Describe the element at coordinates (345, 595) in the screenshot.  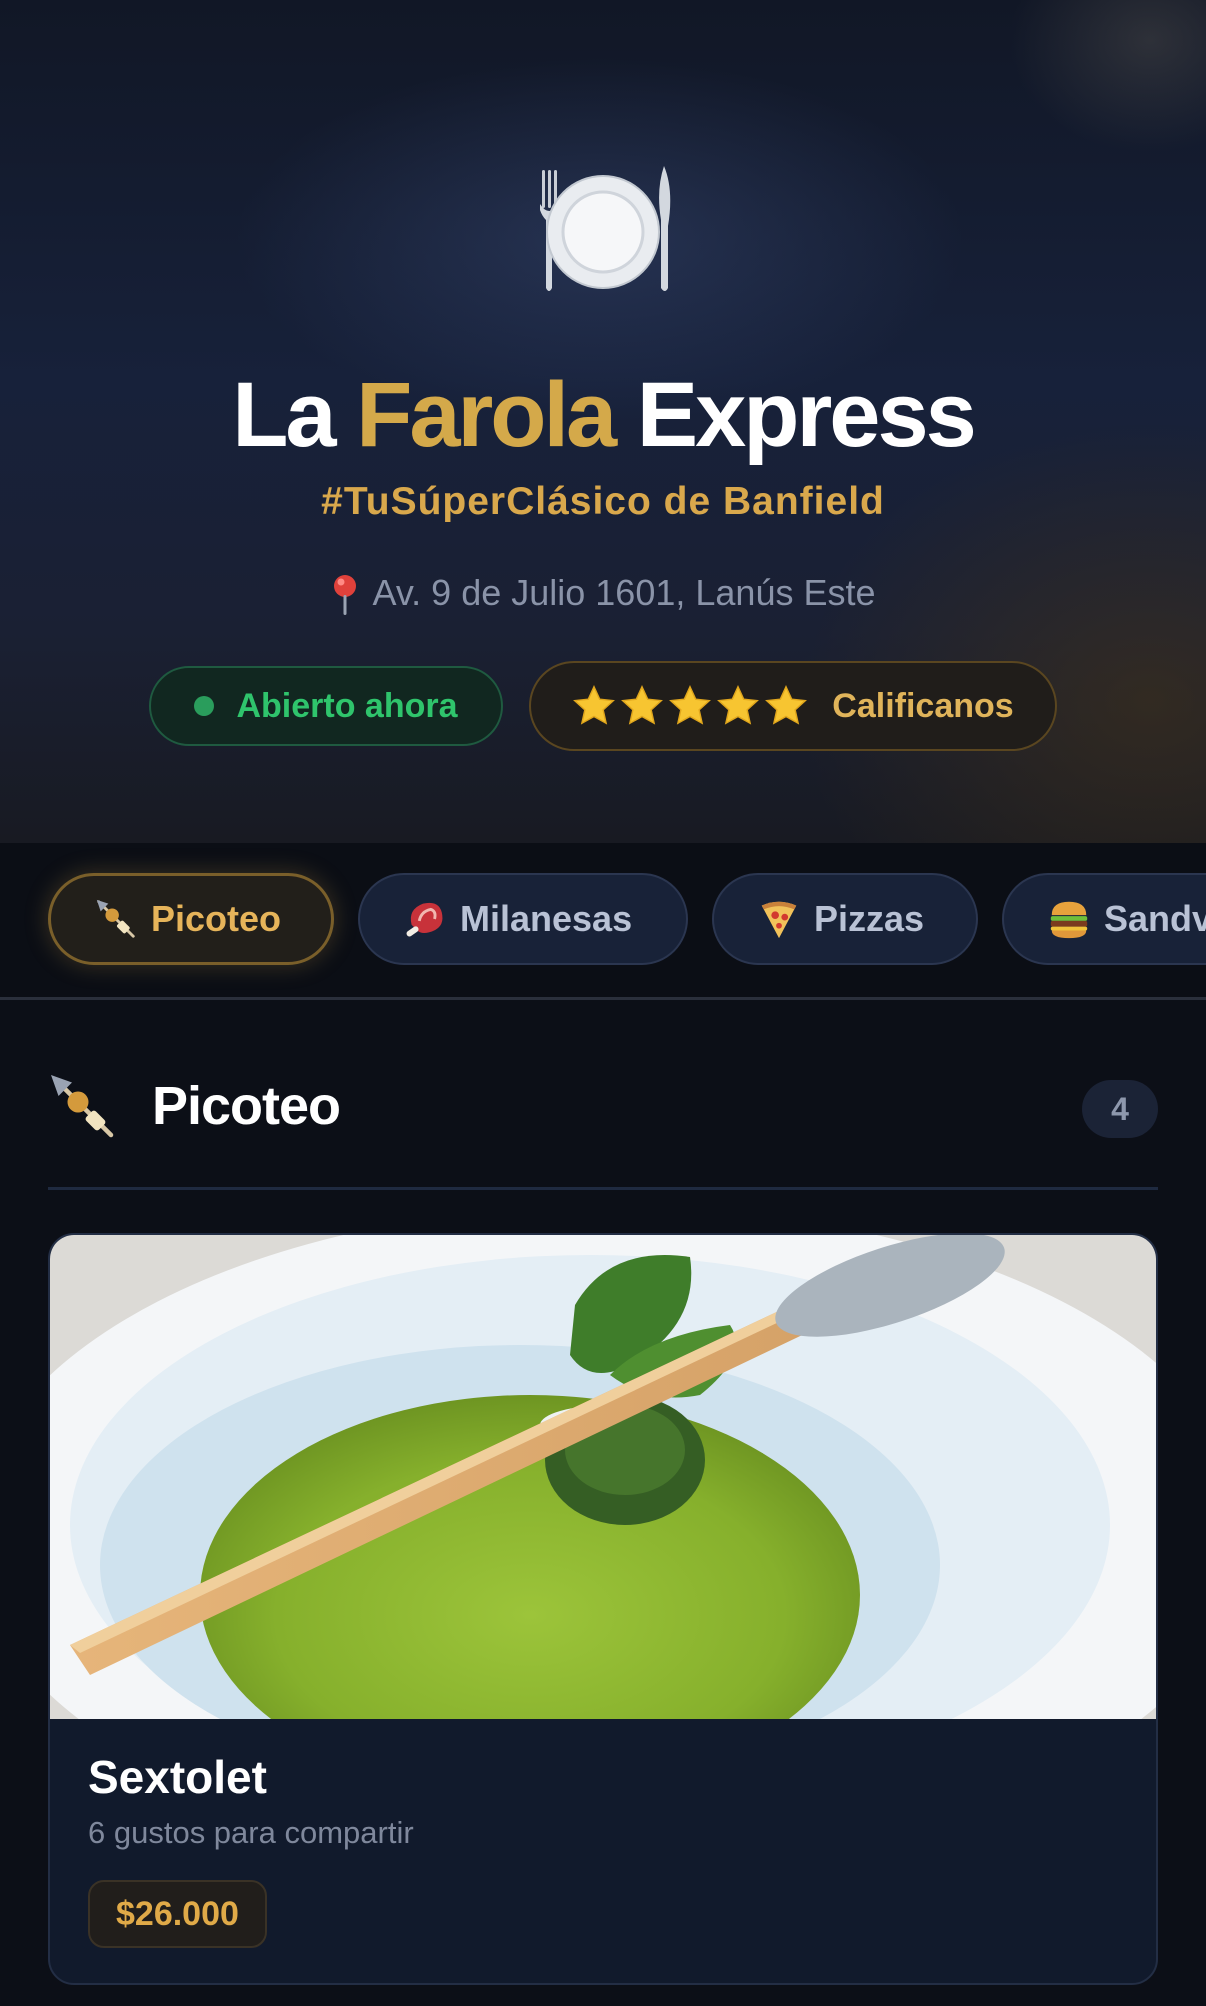
I see `map-pin-icon` at that location.